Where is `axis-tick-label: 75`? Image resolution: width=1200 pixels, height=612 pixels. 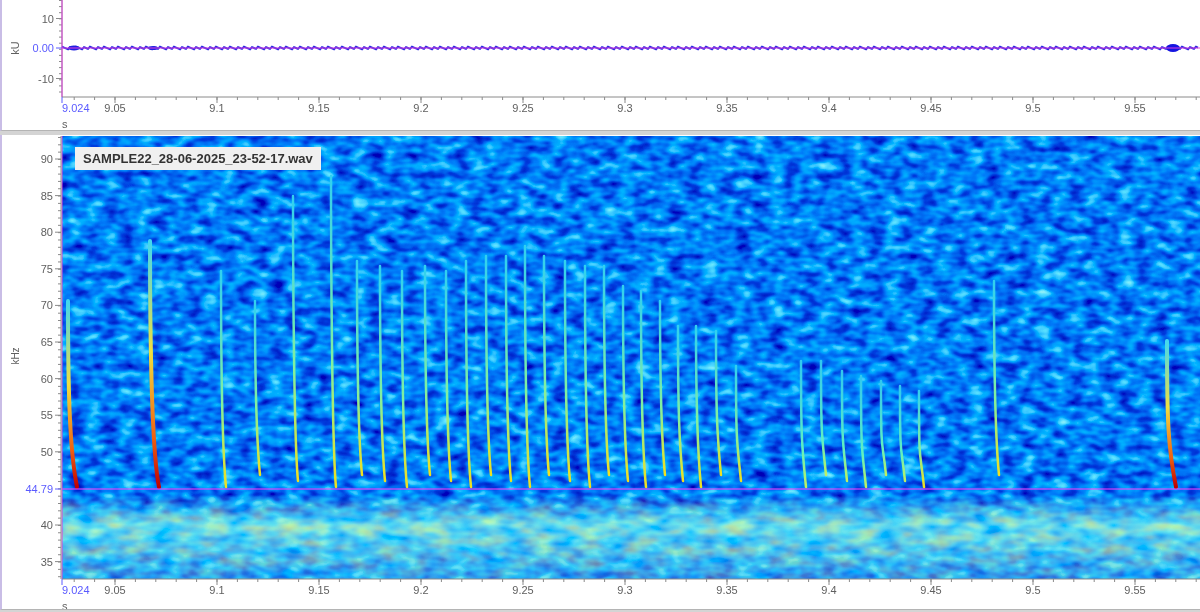 axis-tick-label: 75 is located at coordinates (46, 268).